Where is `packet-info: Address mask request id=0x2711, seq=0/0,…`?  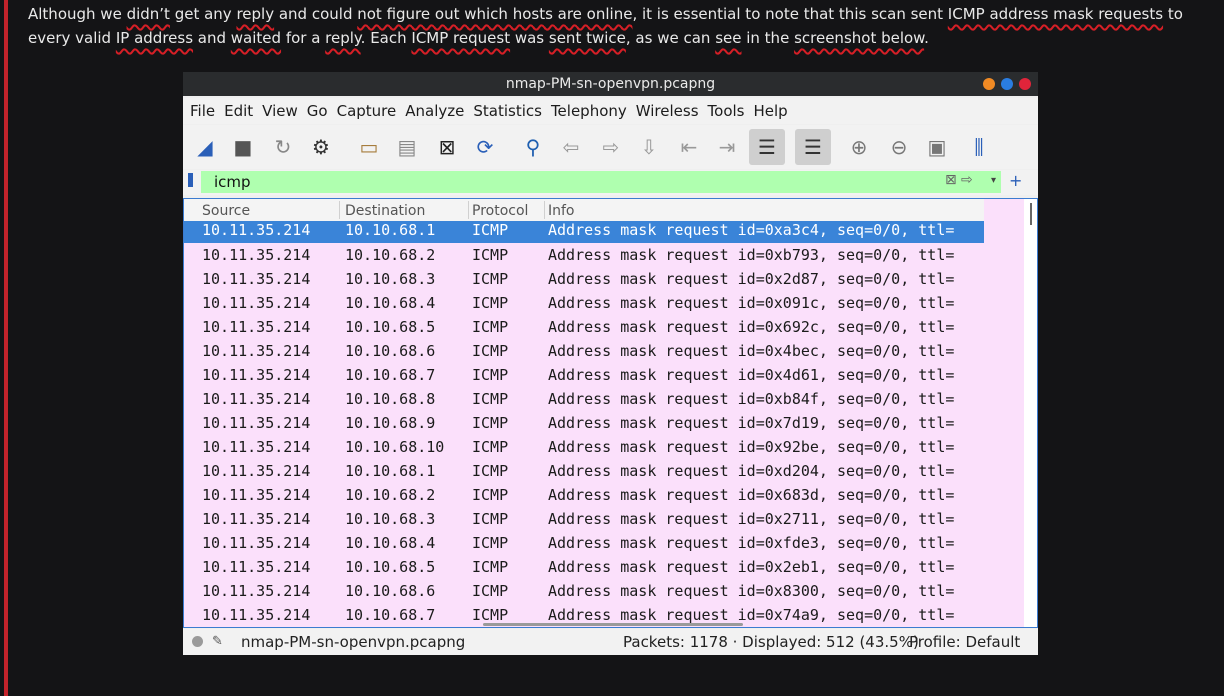 packet-info: Address mask request id=0x2711, seq=0/0,… is located at coordinates (751, 519).